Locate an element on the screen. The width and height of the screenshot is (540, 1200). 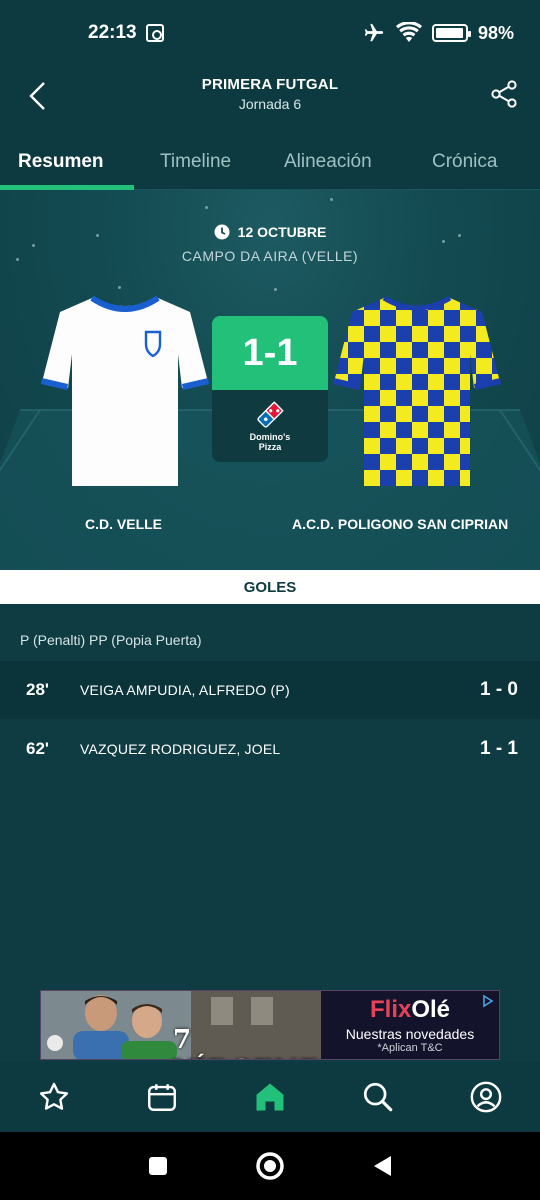
battery-level is located at coordinates (449, 33).